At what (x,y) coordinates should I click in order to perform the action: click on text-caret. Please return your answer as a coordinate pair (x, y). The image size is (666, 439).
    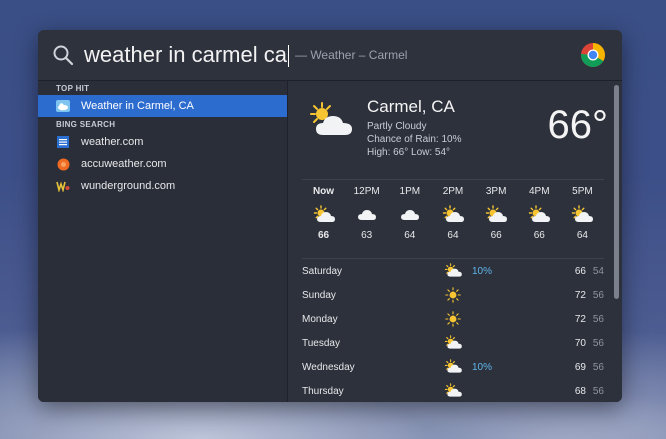
    Looking at the image, I should click on (288, 56).